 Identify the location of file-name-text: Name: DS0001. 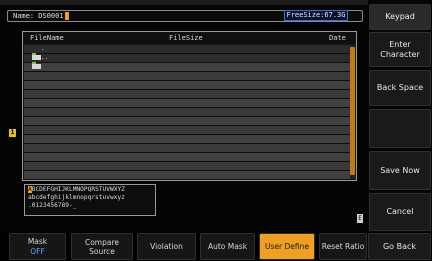
(41, 16).